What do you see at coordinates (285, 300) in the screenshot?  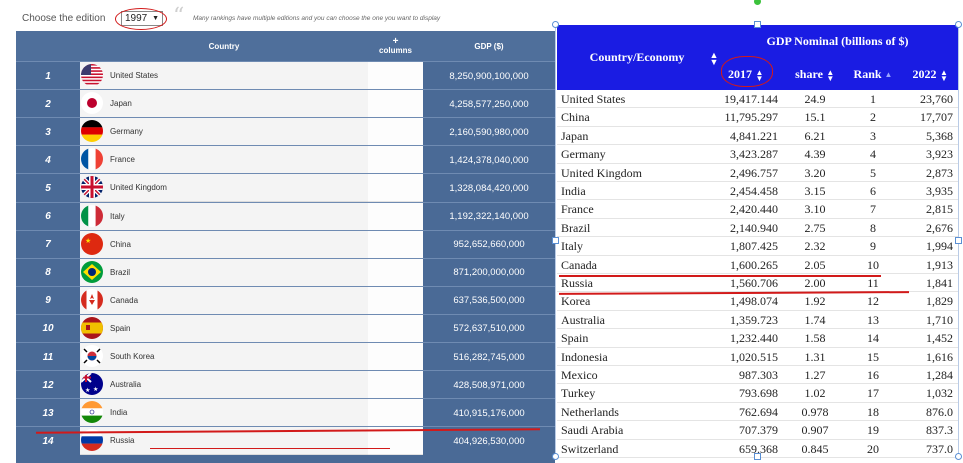 I see `table-row: 9 Canada 637,536,500,000` at bounding box center [285, 300].